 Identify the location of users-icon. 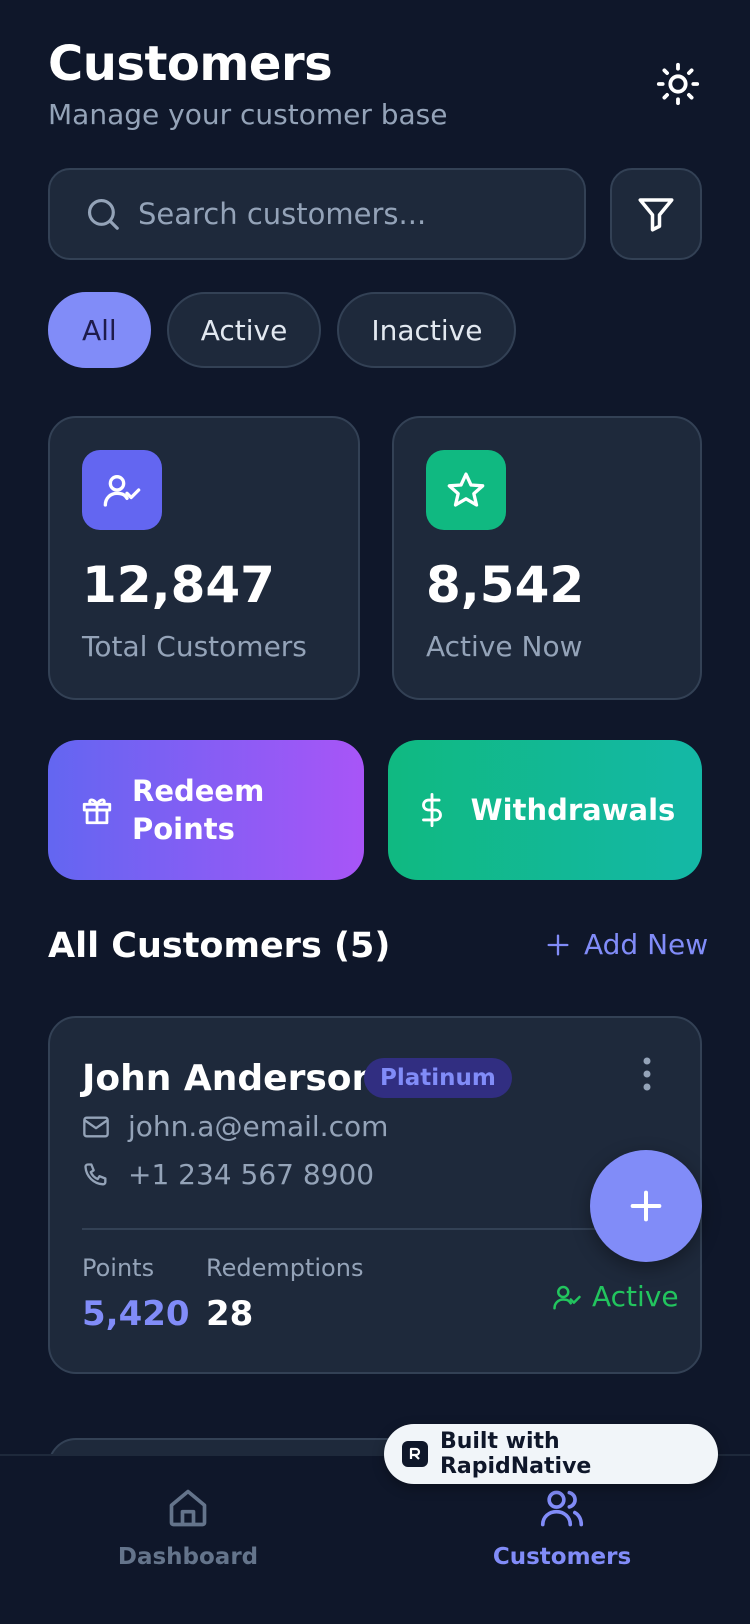
(562, 1508).